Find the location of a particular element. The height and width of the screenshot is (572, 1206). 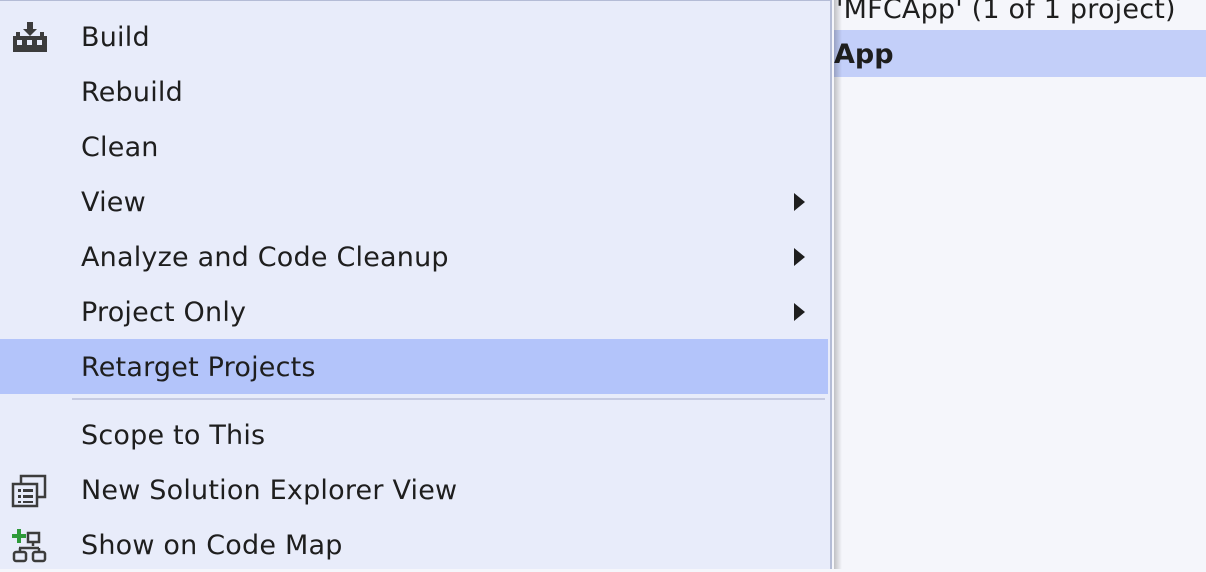

menu-item-new-solution-explorer-view: New Solution Explorer View is located at coordinates (414, 489).